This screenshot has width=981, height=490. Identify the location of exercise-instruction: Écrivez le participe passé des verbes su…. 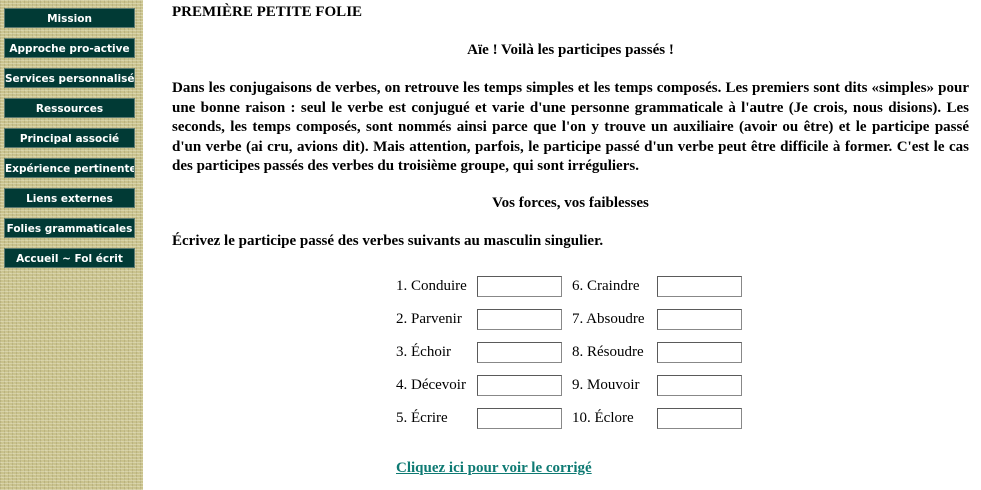
(388, 241).